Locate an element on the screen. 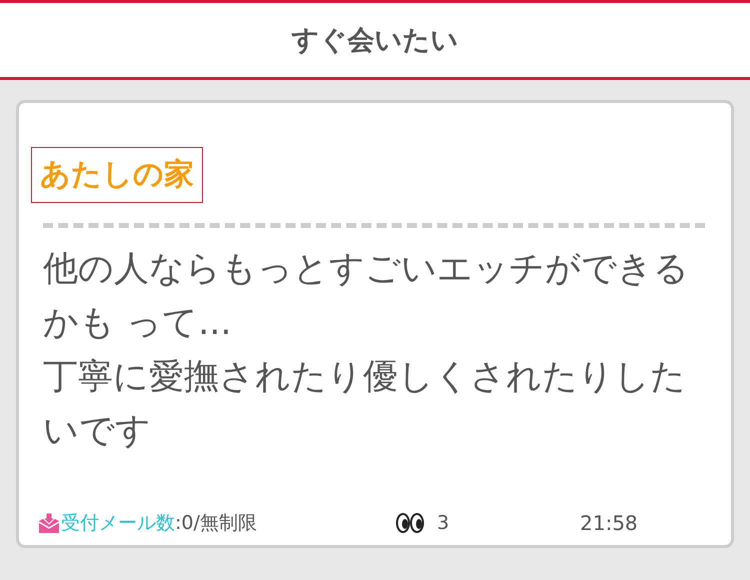  view-count: 3 is located at coordinates (443, 523).